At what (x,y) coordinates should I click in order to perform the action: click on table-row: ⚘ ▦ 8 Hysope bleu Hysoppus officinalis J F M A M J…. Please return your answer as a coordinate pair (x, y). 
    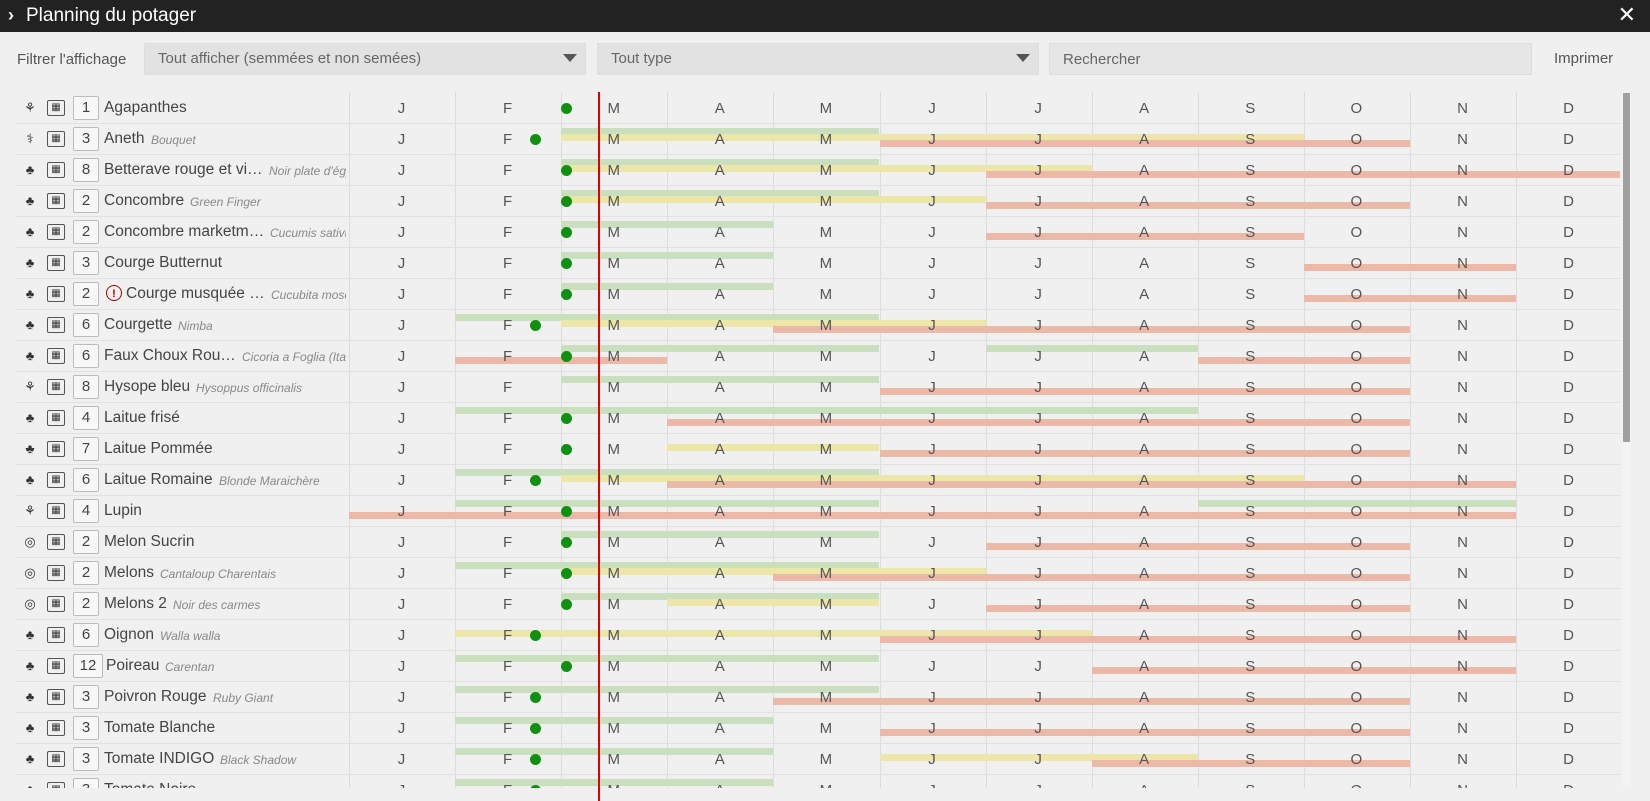
    Looking at the image, I should click on (818, 387).